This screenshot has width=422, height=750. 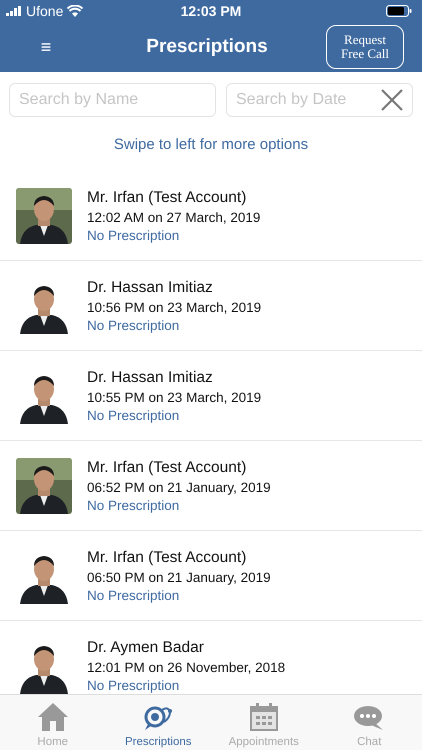 I want to click on signal-icon, so click(x=14, y=11).